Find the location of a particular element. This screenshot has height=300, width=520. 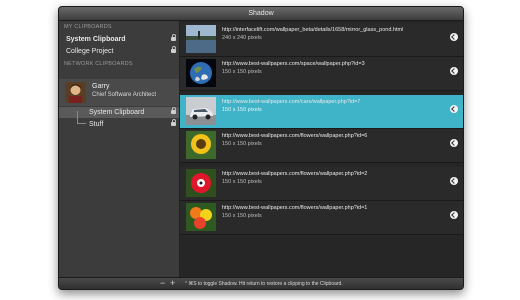

flowers-thumbnail is located at coordinates (201, 217).